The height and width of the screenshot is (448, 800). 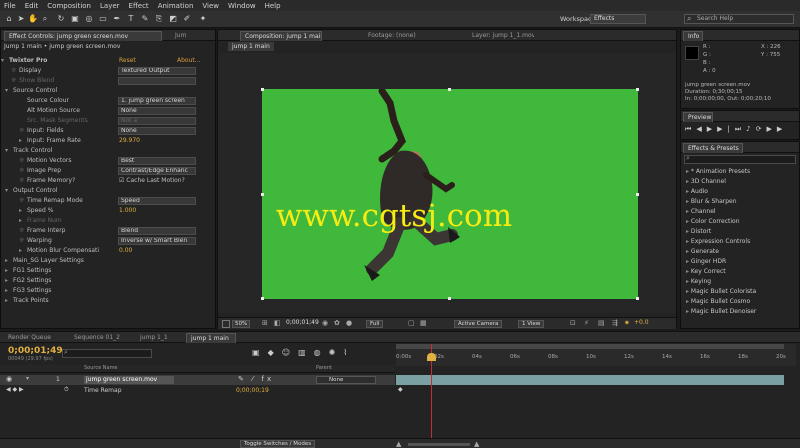 What do you see at coordinates (27, 378) in the screenshot?
I see `expand-layer-icon: ▾` at bounding box center [27, 378].